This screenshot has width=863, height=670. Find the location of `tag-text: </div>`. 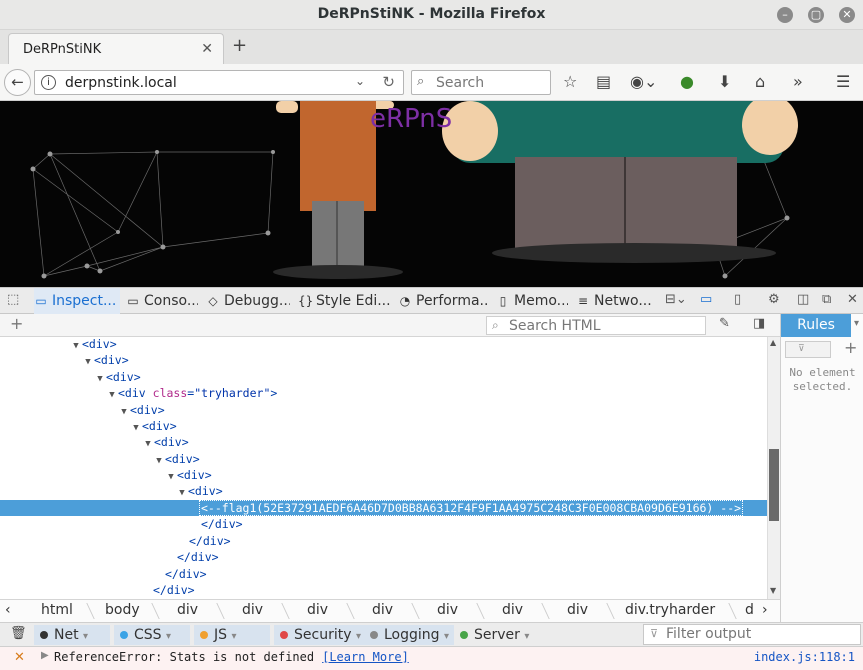

tag-text: </div> is located at coordinates (222, 524).